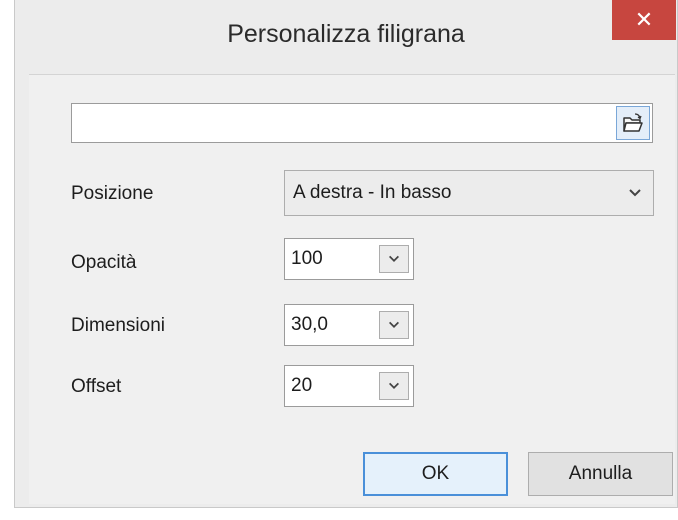  What do you see at coordinates (372, 192) in the screenshot?
I see `position-value: A destra - In basso` at bounding box center [372, 192].